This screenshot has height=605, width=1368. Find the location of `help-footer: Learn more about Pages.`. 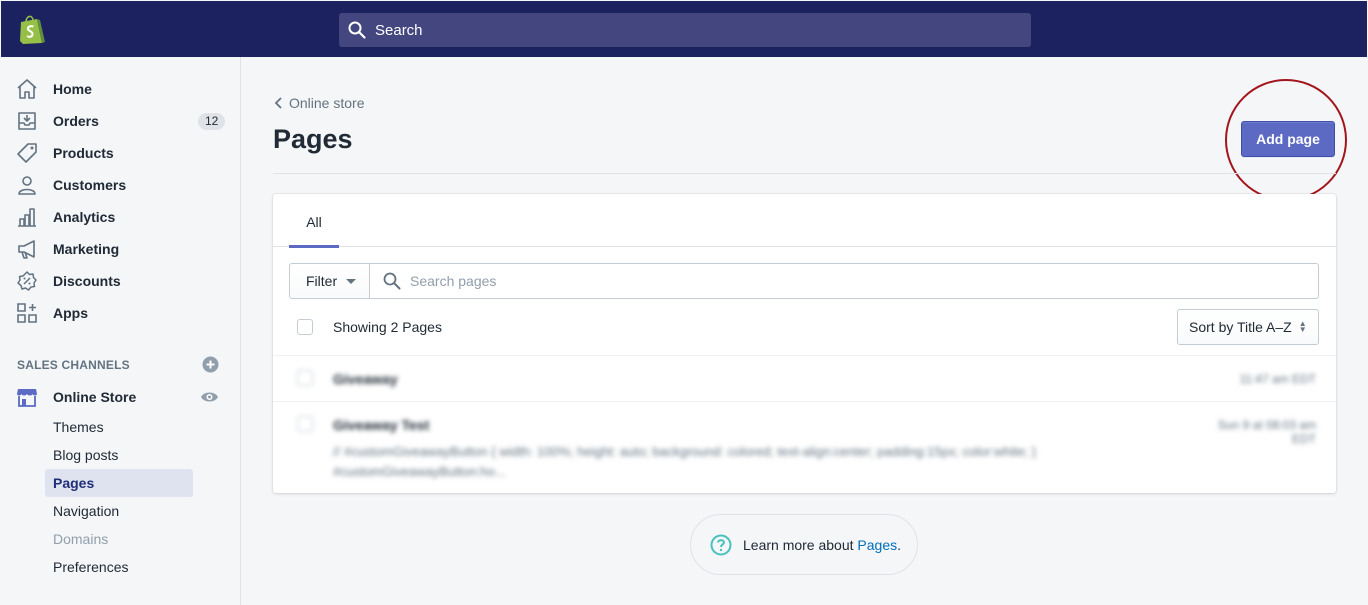

help-footer: Learn more about Pages. is located at coordinates (804, 544).